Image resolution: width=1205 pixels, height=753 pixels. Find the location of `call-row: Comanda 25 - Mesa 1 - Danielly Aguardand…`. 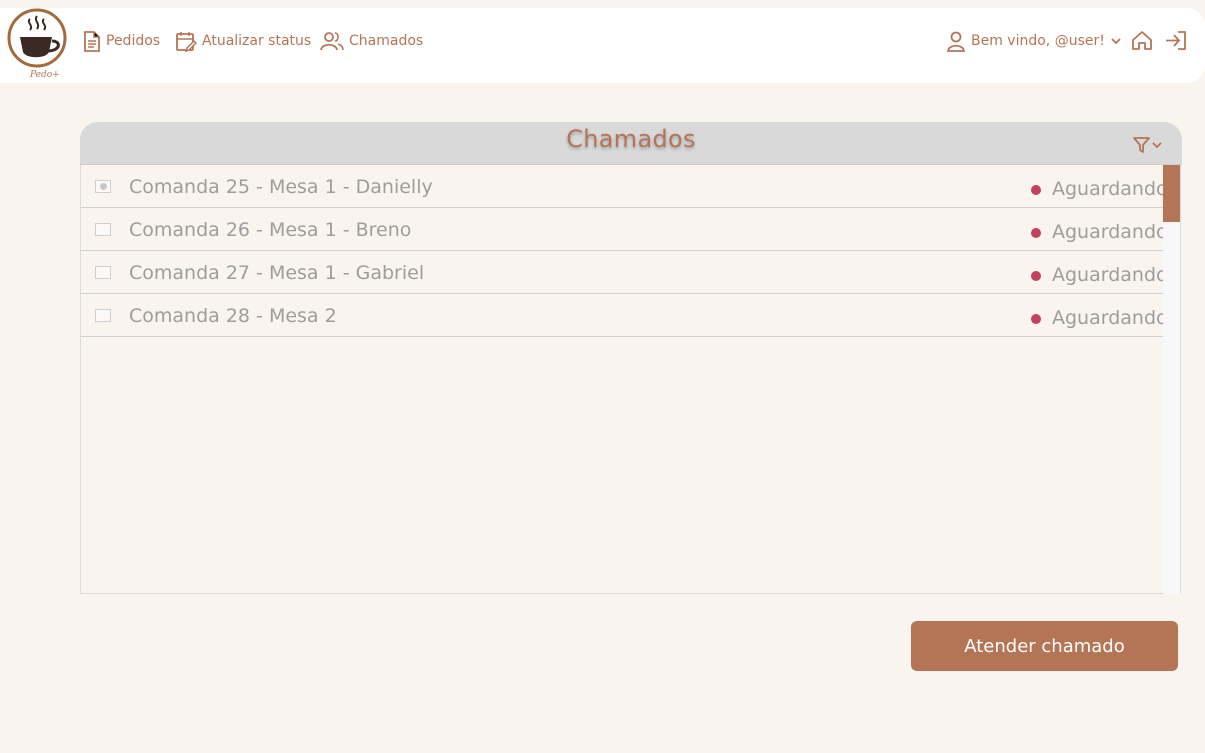

call-row: Comanda 25 - Mesa 1 - Danielly Aguardand… is located at coordinates (624, 186).